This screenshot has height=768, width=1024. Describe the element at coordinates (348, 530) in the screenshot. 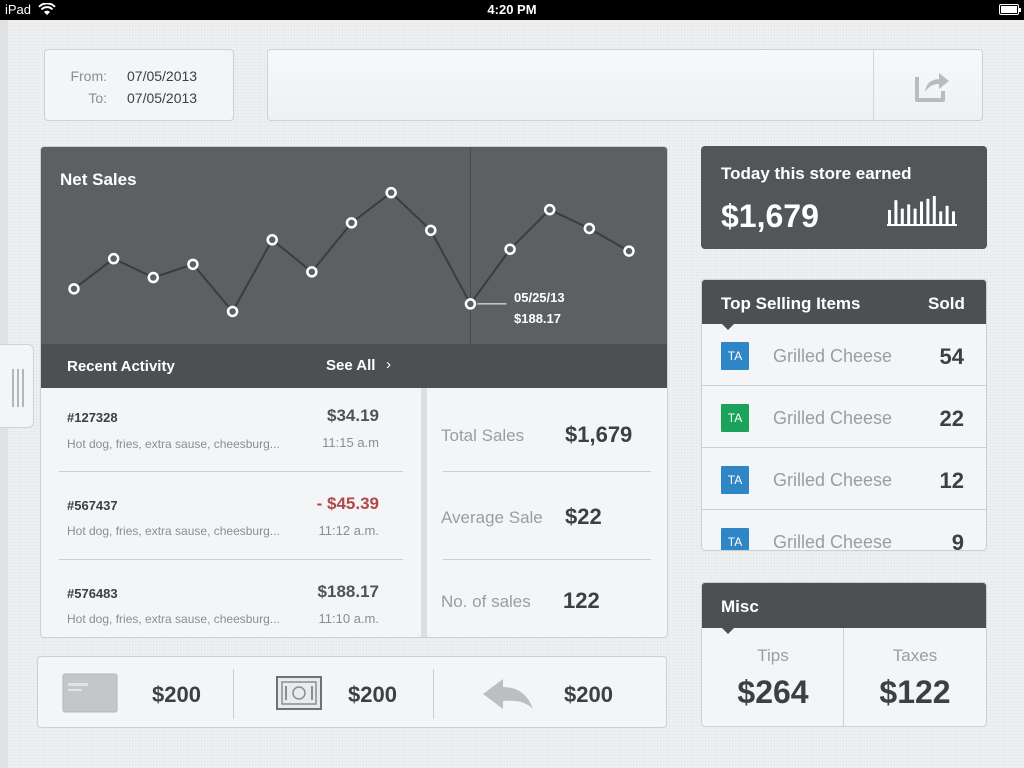

I see `order-time: 11:12 a.m.` at that location.